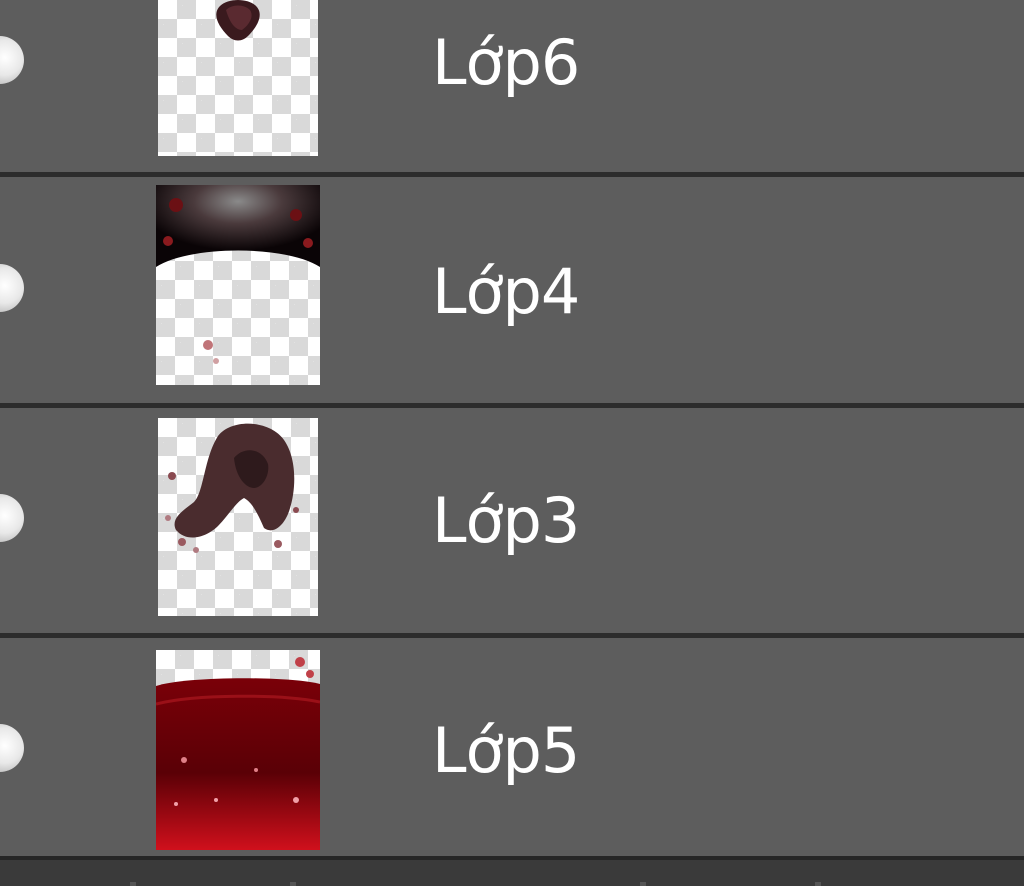 The image size is (1024, 886). Describe the element at coordinates (506, 520) in the screenshot. I see `layer-name-label: Lớp3` at that location.